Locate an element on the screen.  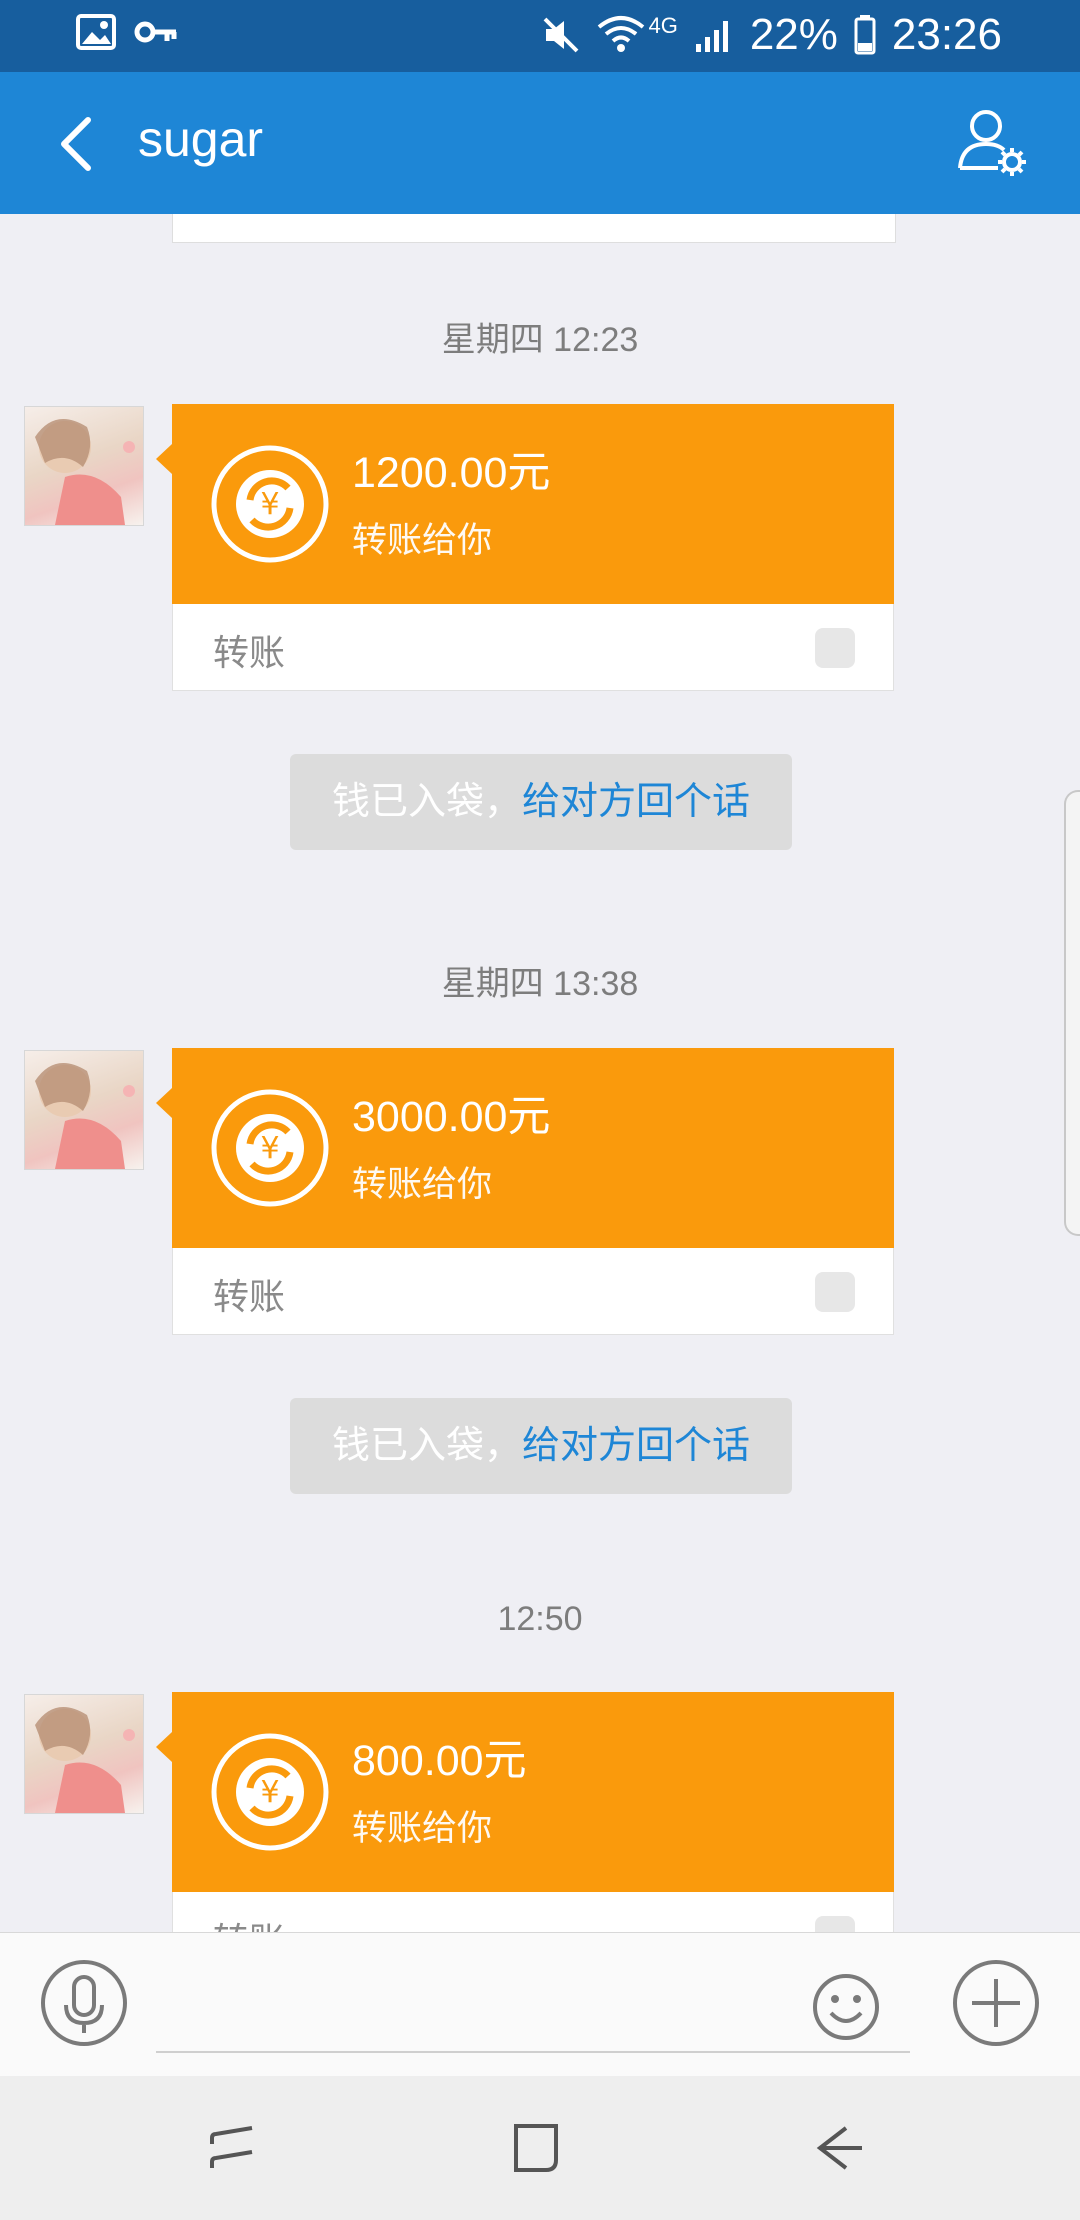
message-timestamp: 星期四 13:38 is located at coordinates (540, 984).